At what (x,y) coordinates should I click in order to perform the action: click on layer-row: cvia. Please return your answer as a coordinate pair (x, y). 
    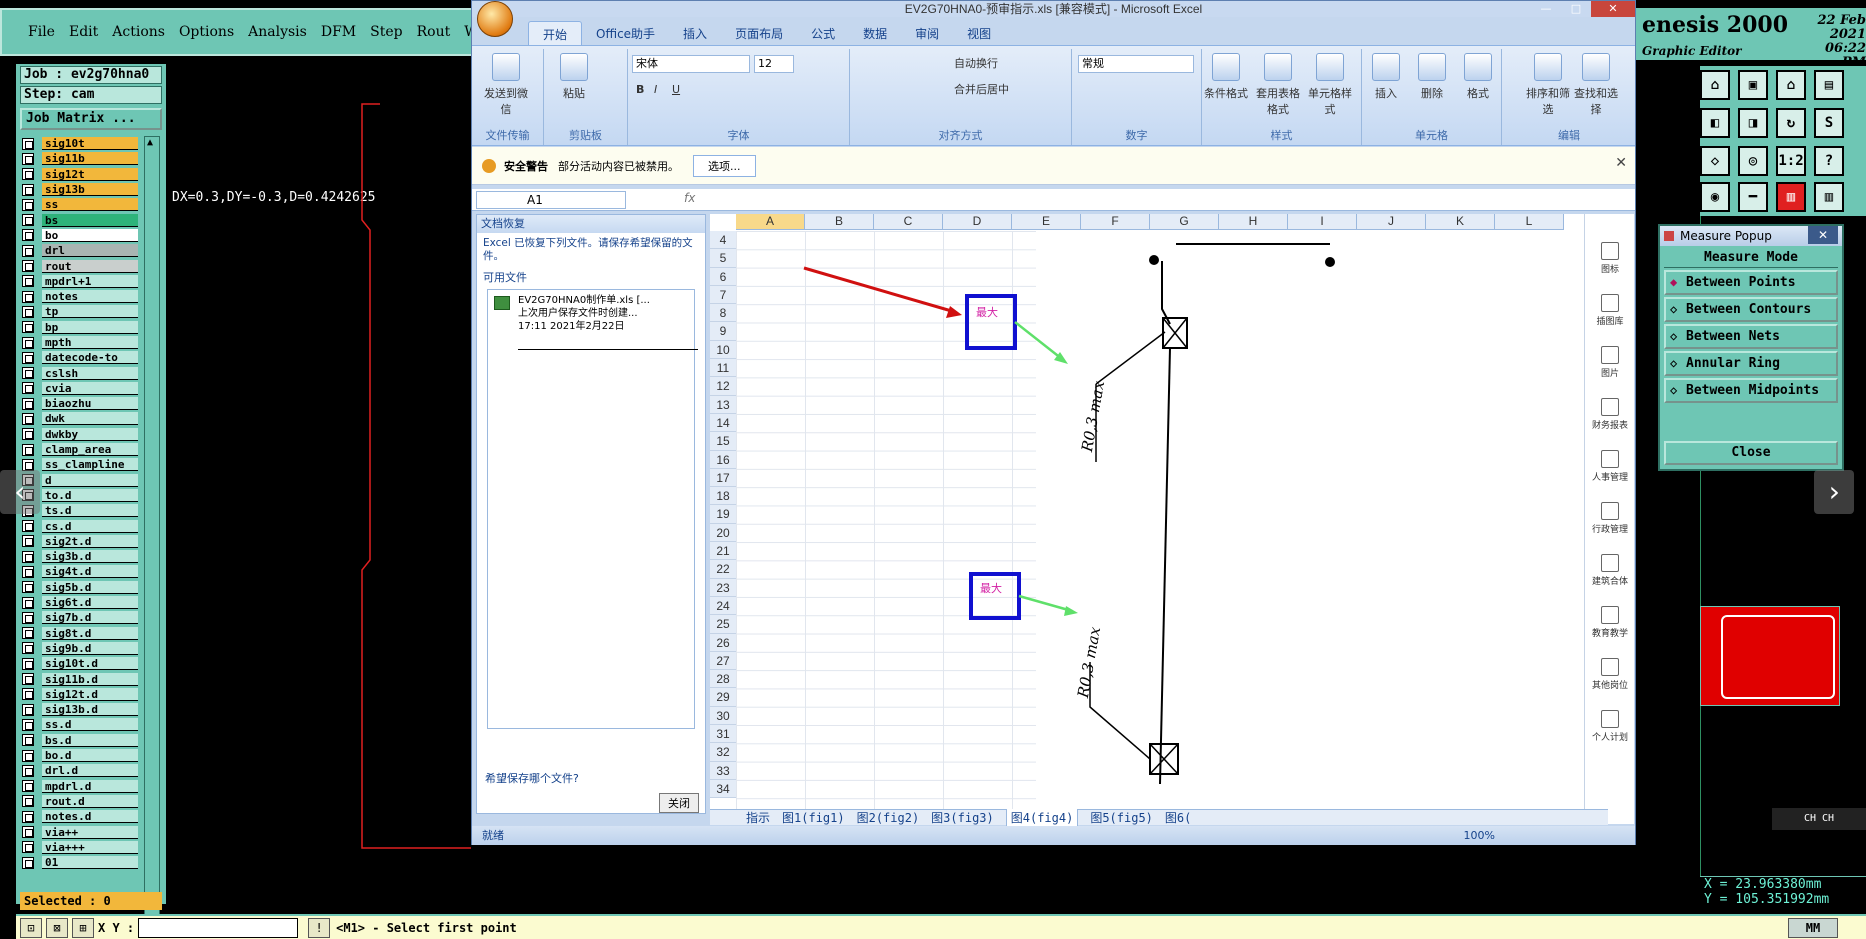
    Looking at the image, I should click on (80, 388).